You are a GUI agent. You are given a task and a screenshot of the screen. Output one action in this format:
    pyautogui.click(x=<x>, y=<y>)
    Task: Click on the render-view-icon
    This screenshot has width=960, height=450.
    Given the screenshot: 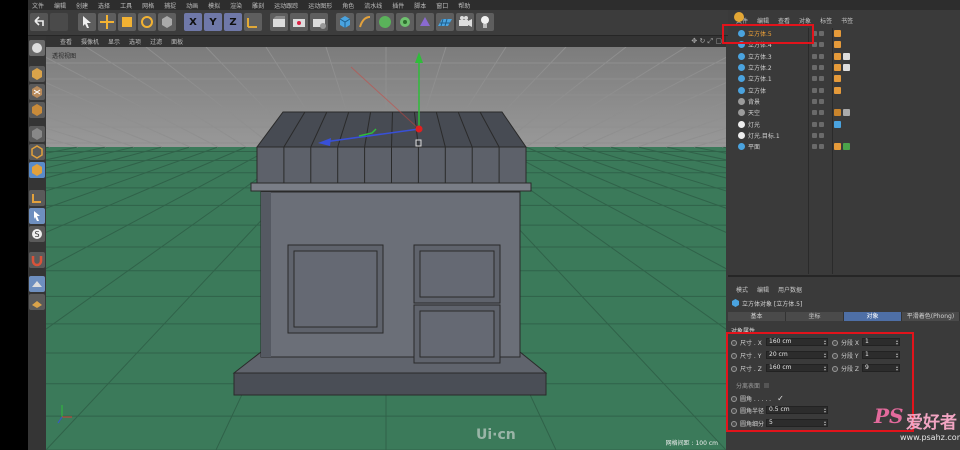 What is the action you would take?
    pyautogui.click(x=279, y=22)
    